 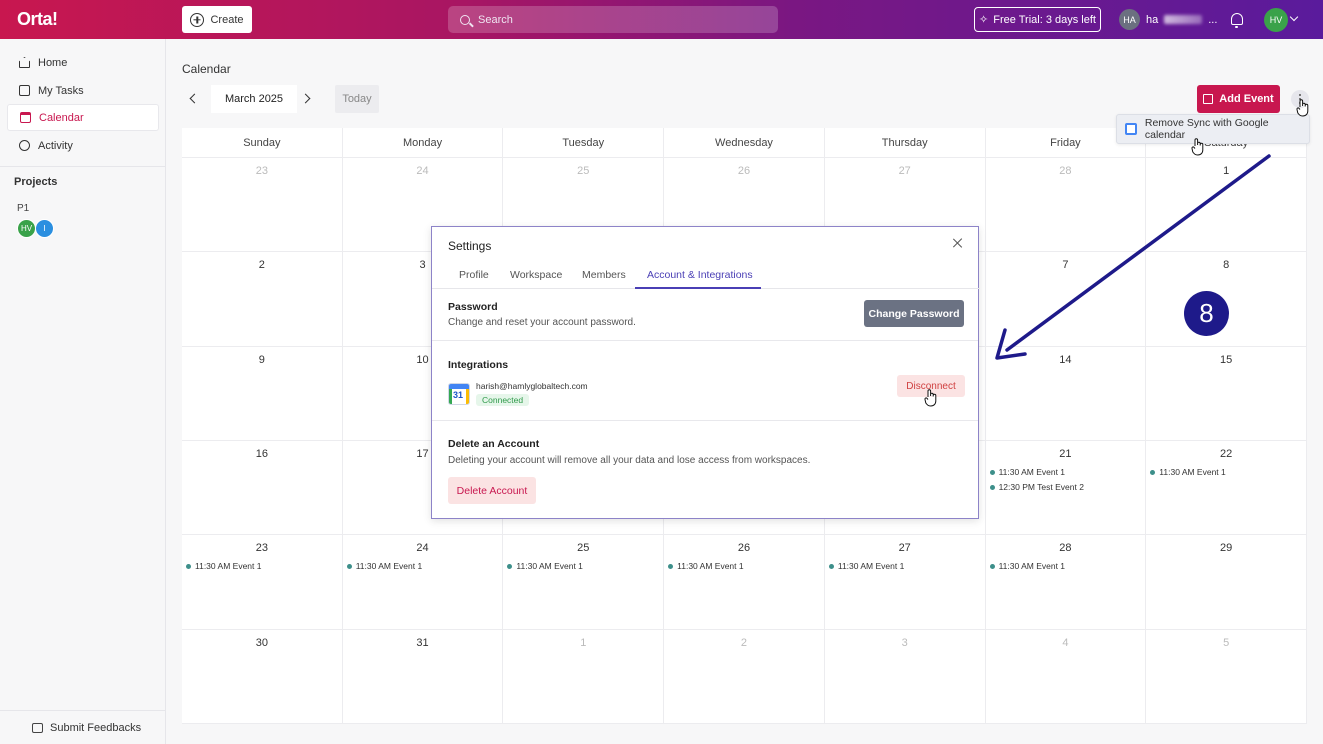 What do you see at coordinates (744, 582) in the screenshot?
I see `calendar-day-cell: 26 11:30 AM Event 1` at bounding box center [744, 582].